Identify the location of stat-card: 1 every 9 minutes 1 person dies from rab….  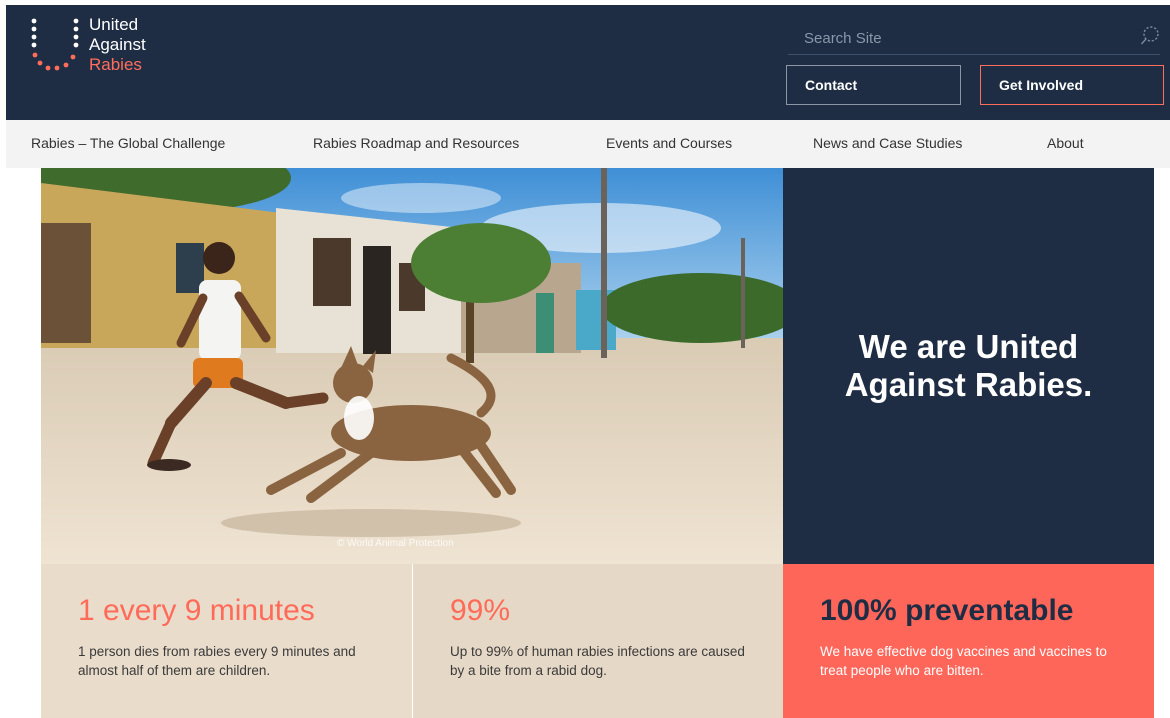
(226, 641).